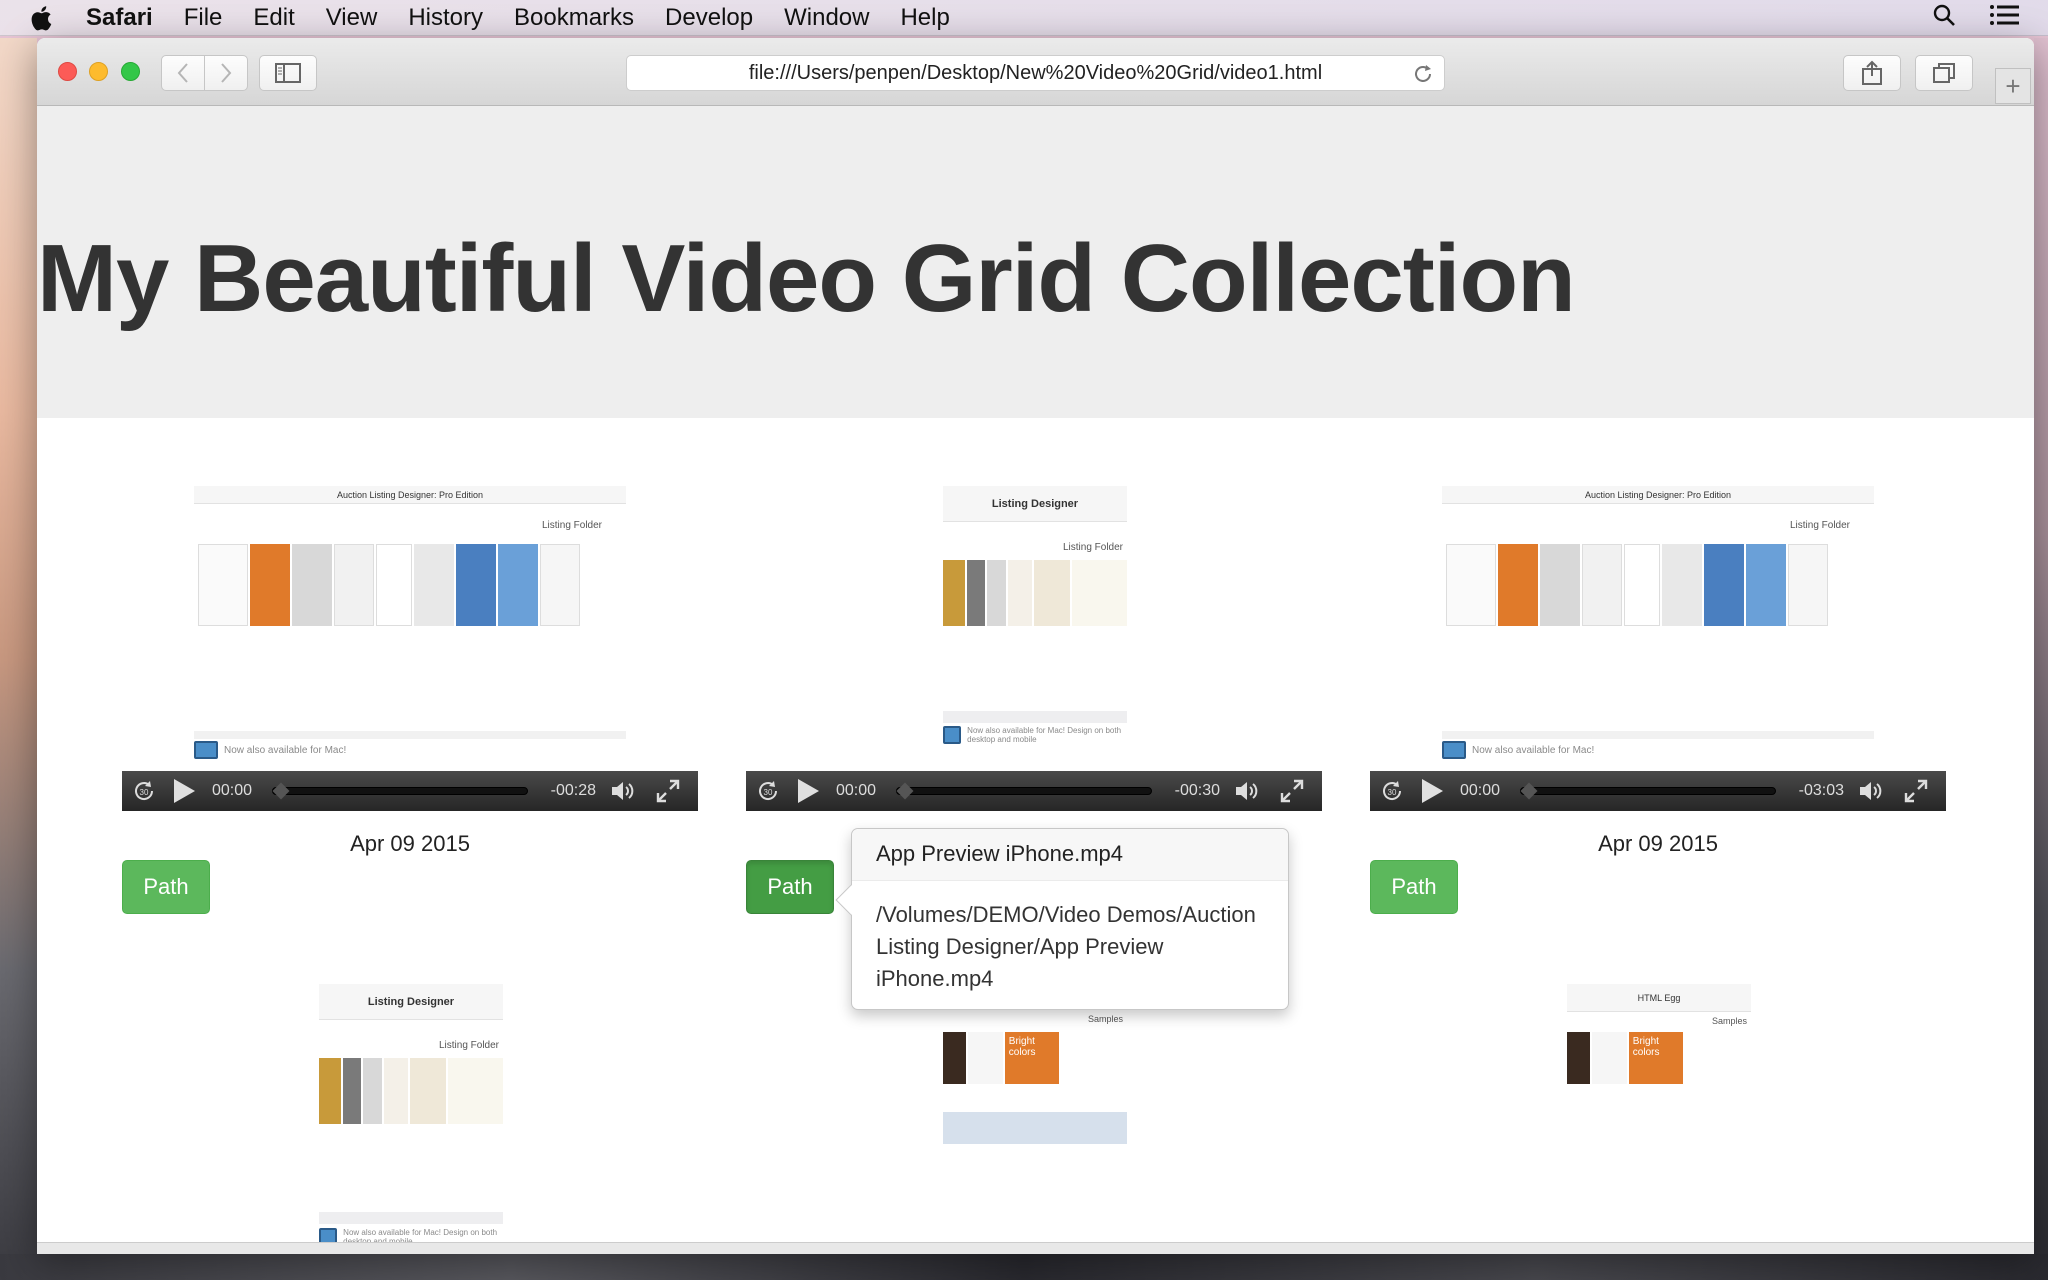 The width and height of the screenshot is (2048, 1280). What do you see at coordinates (1533, 750) in the screenshot?
I see `thumbnail-footer-text: Now also available for Mac!` at bounding box center [1533, 750].